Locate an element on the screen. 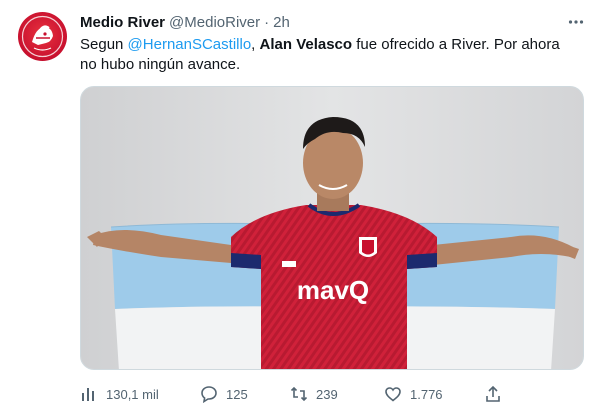 This screenshot has width=600, height=416. more-button is located at coordinates (576, 22).